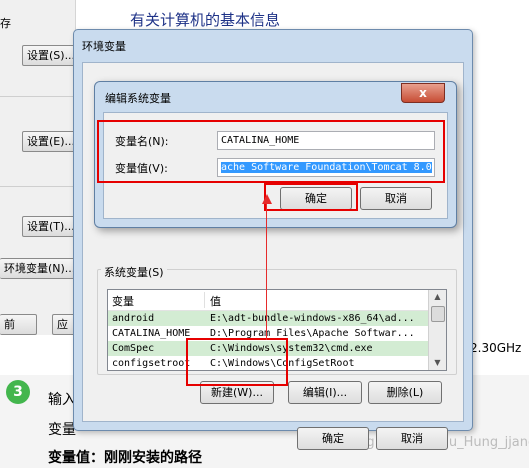  Describe the element at coordinates (18, 392) in the screenshot. I see `step-number-badge: 3` at that location.